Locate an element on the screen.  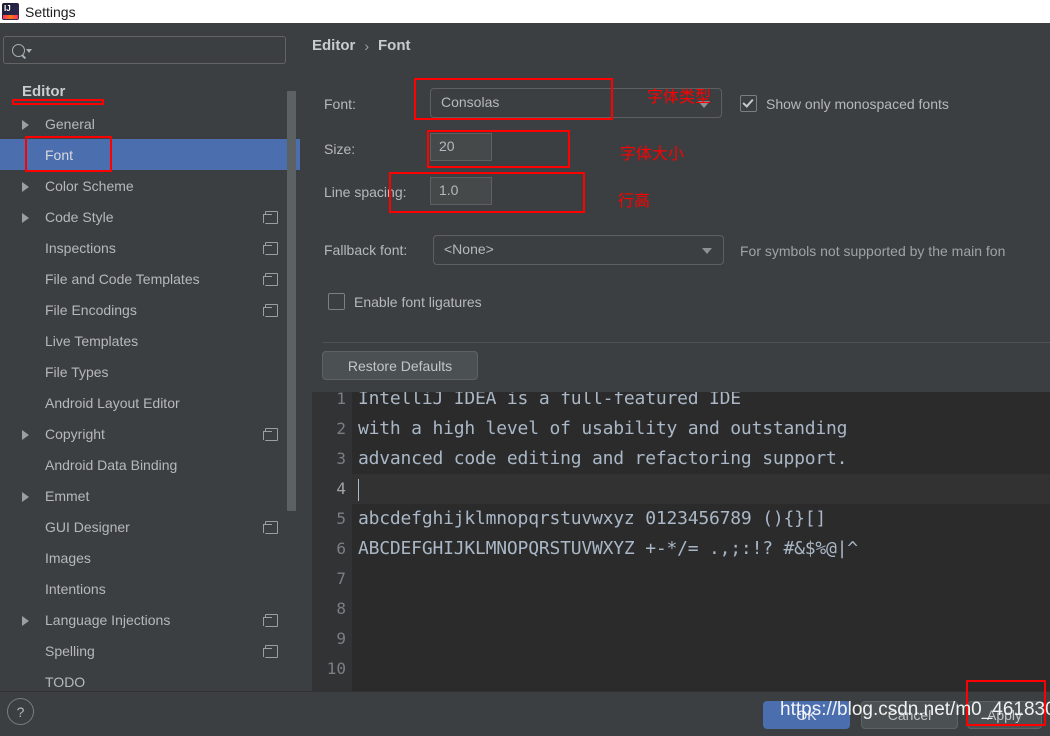
sidebar-item-language-injections: Language Injections is located at coordinates (150, 619).